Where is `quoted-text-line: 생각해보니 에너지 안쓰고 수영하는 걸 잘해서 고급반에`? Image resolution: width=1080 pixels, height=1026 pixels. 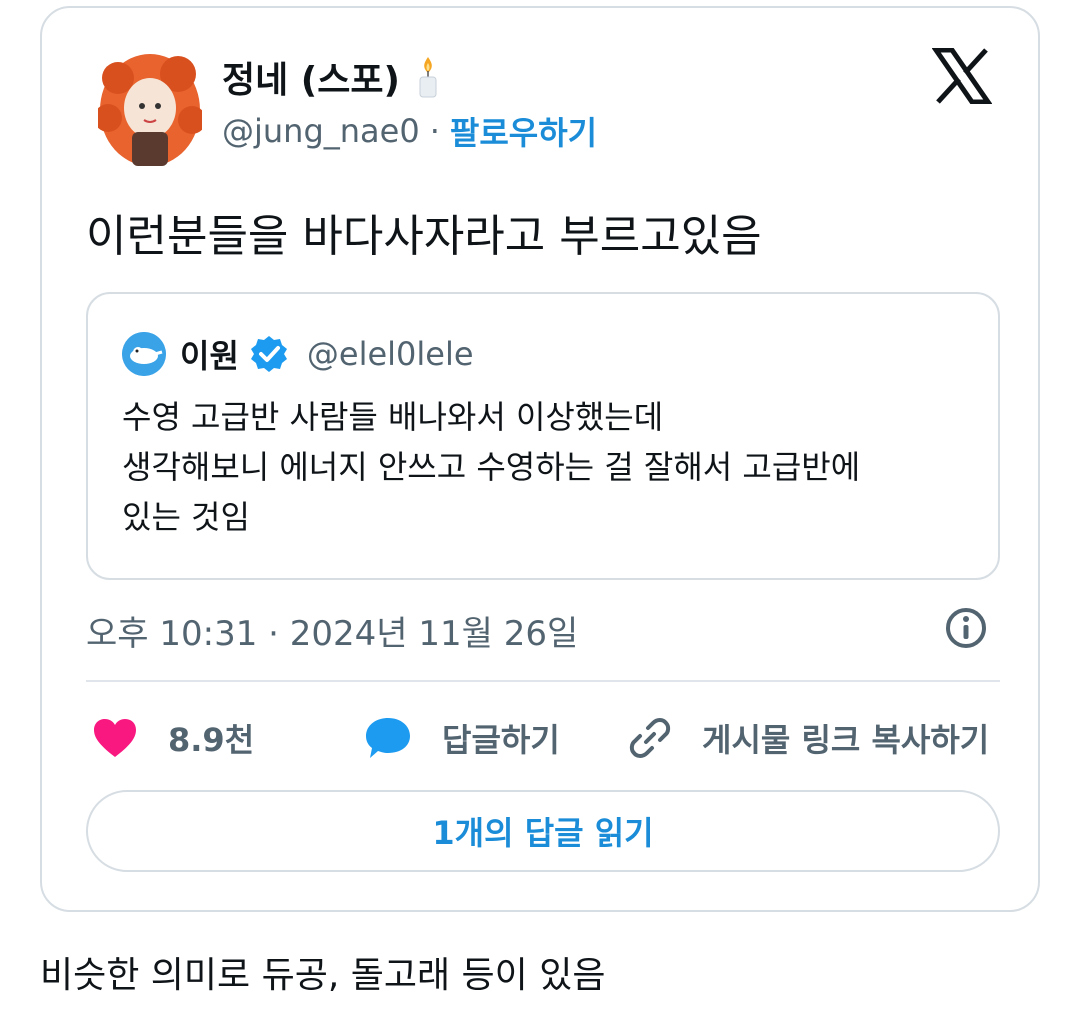 quoted-text-line: 생각해보니 에너지 안쓰고 수영하는 걸 잘해서 고급반에 is located at coordinates (491, 467).